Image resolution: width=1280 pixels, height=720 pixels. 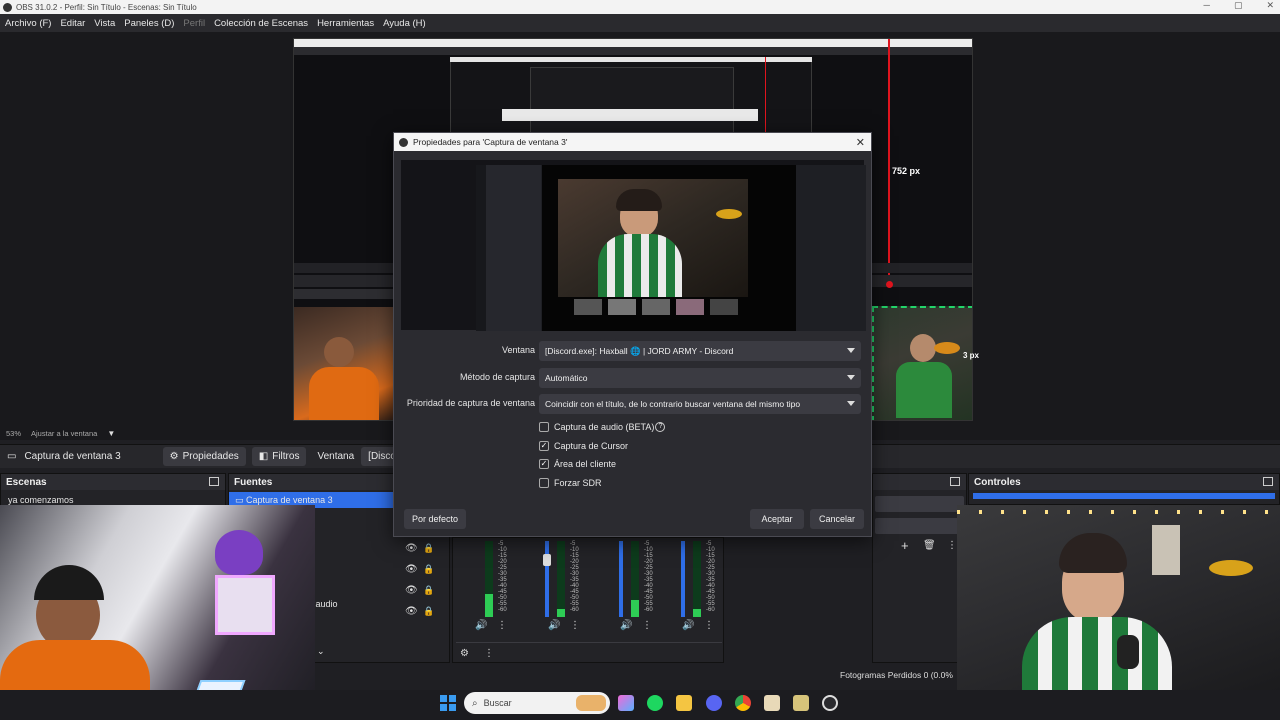 I want to click on menu-help: Ayuda (H), so click(x=404, y=23).